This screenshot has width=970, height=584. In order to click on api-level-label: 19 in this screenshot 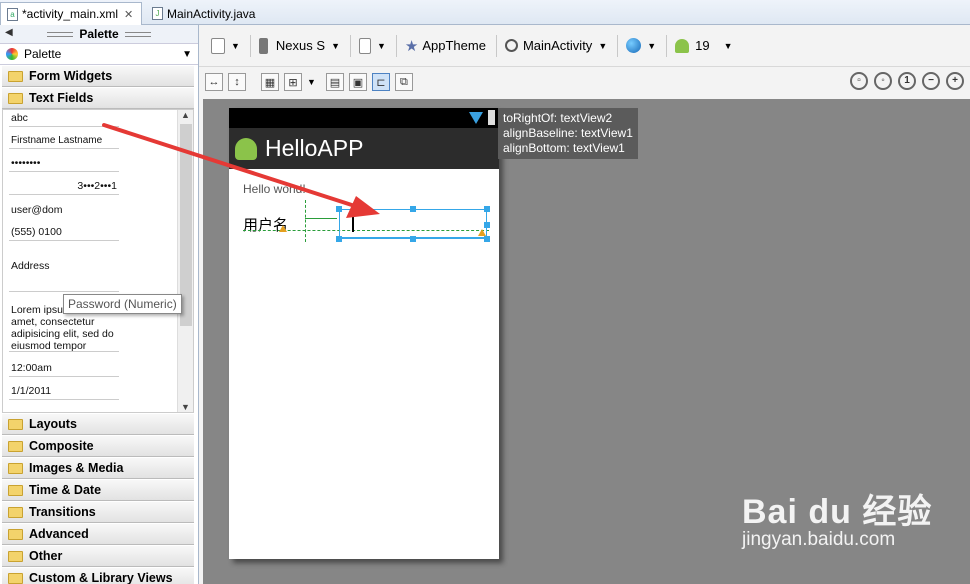, I will do `click(702, 45)`.